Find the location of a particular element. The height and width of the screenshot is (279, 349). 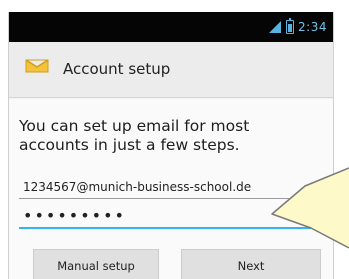

page-title: Account setup is located at coordinates (117, 68).